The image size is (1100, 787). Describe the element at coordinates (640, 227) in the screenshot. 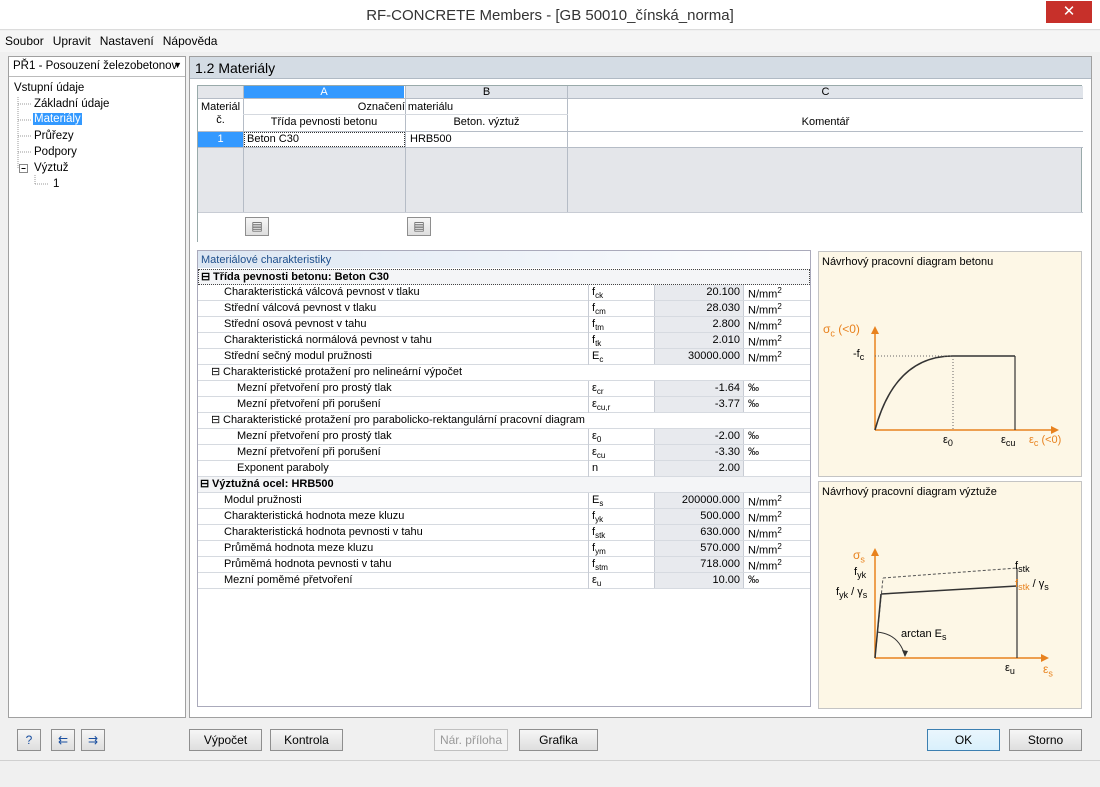

I see `library-bar` at that location.